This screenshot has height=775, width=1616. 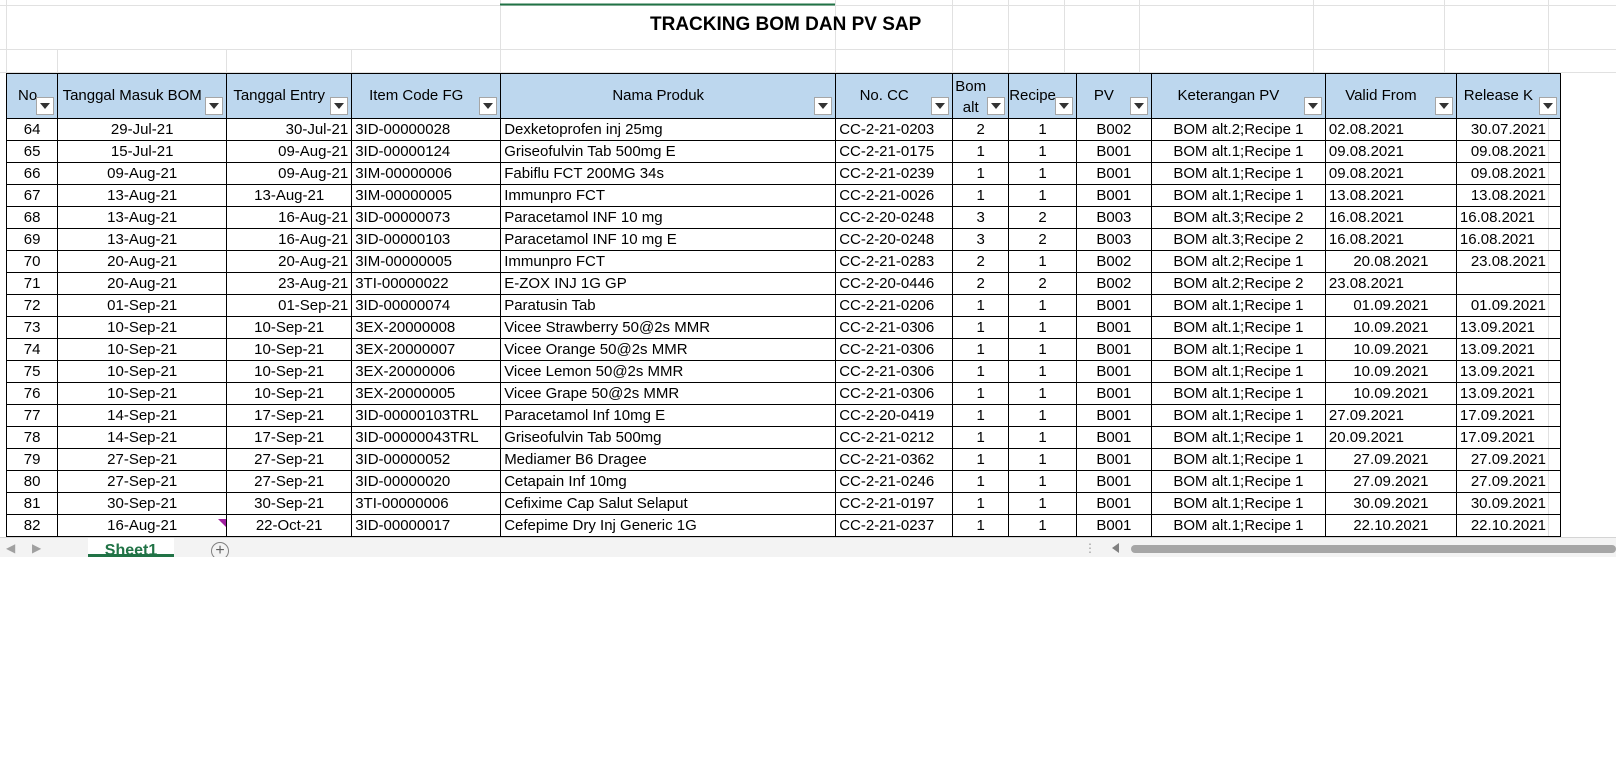 I want to click on cell-nama-produk: Fabiflu FCT 200MG 34s, so click(x=668, y=173).